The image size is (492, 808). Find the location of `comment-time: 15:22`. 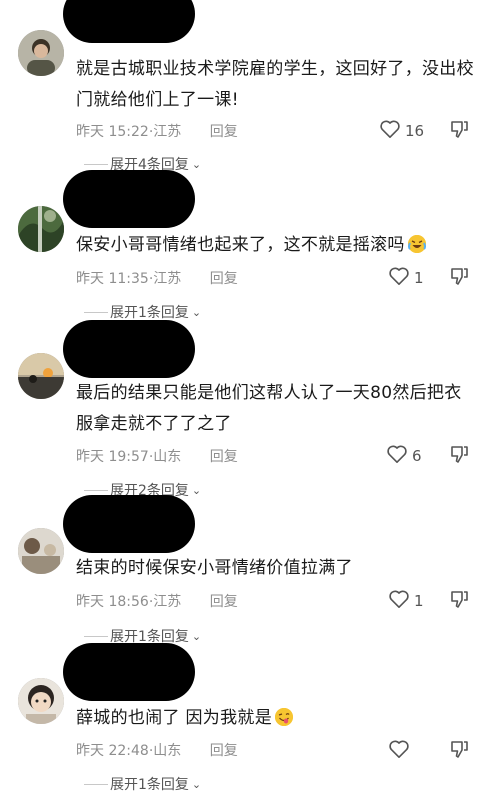

comment-time: 15:22 is located at coordinates (128, 132).